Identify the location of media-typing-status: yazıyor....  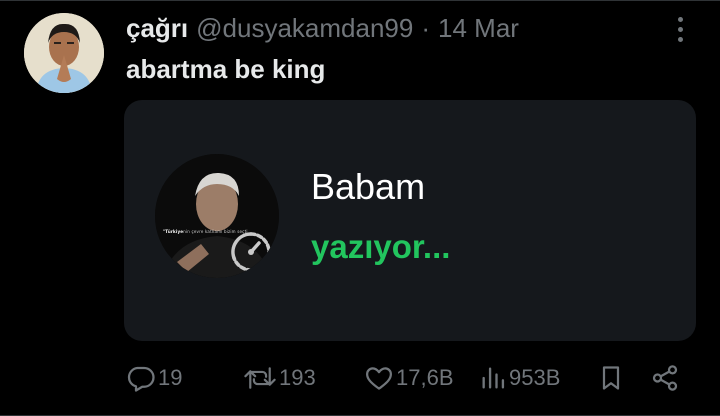
(381, 246).